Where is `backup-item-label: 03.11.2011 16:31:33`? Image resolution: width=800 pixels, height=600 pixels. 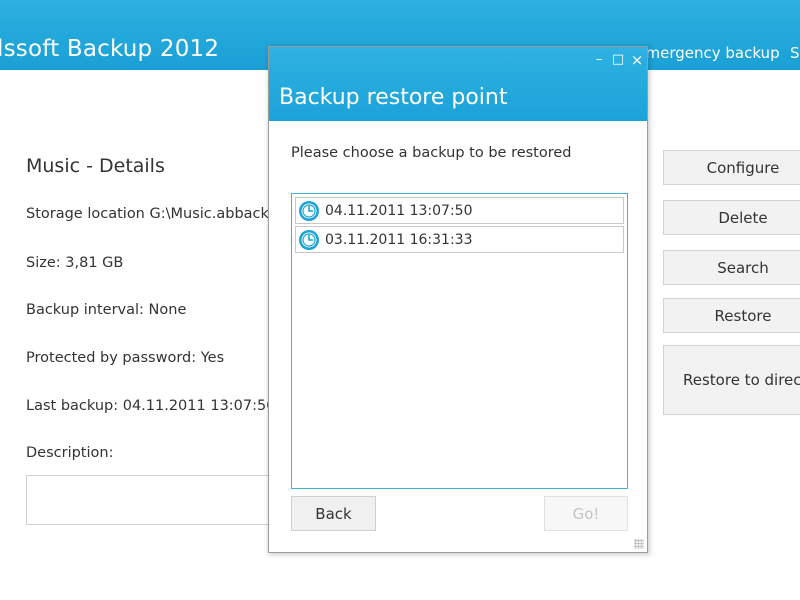
backup-item-label: 03.11.2011 16:31:33 is located at coordinates (399, 239).